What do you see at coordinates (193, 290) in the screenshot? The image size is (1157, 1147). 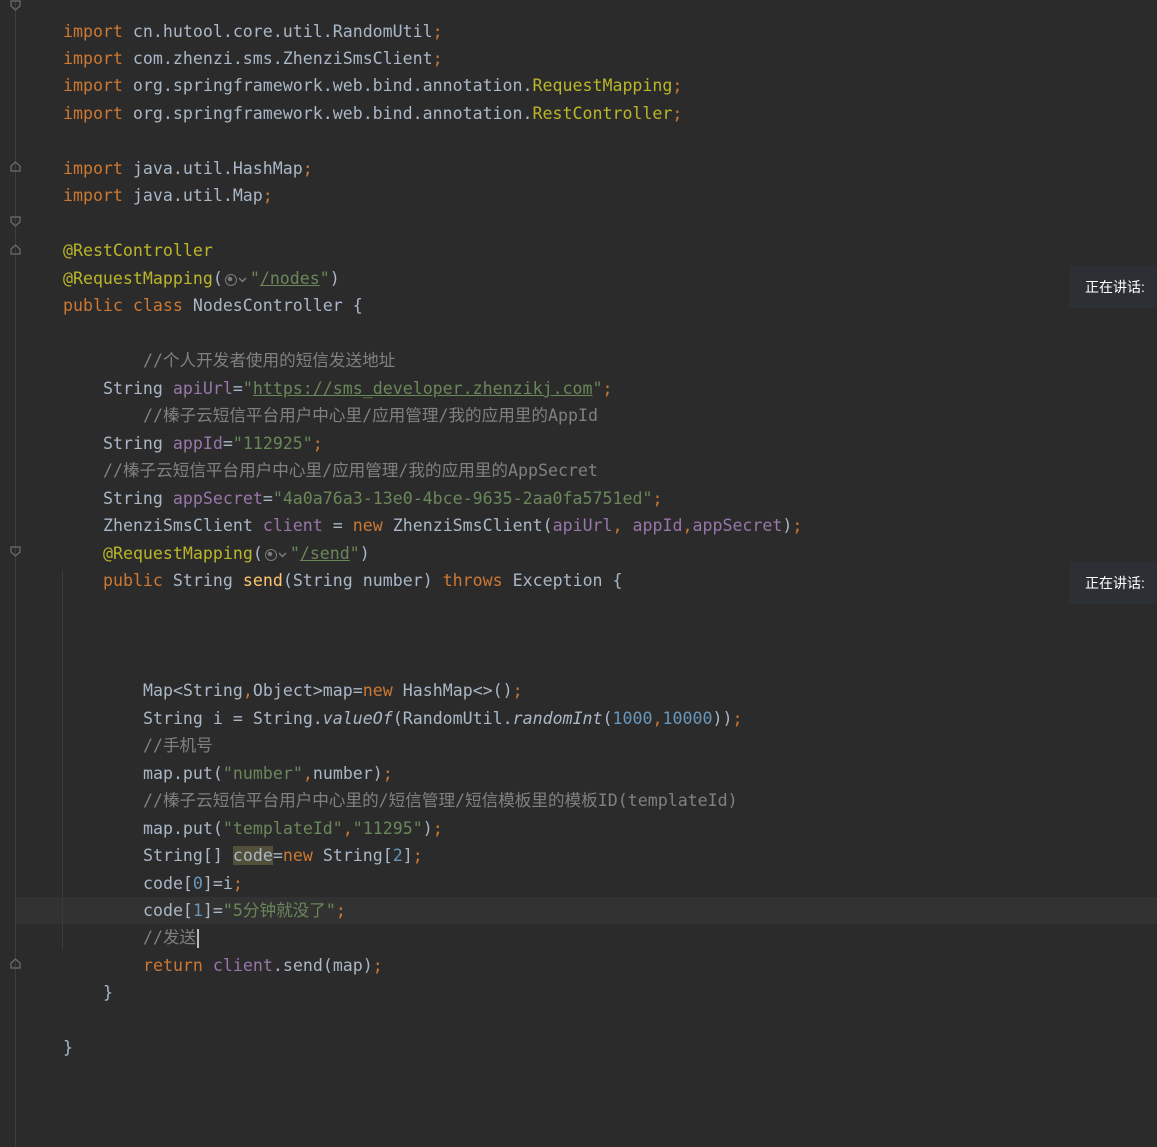 I see `code-line: public class NodesController {` at bounding box center [193, 290].